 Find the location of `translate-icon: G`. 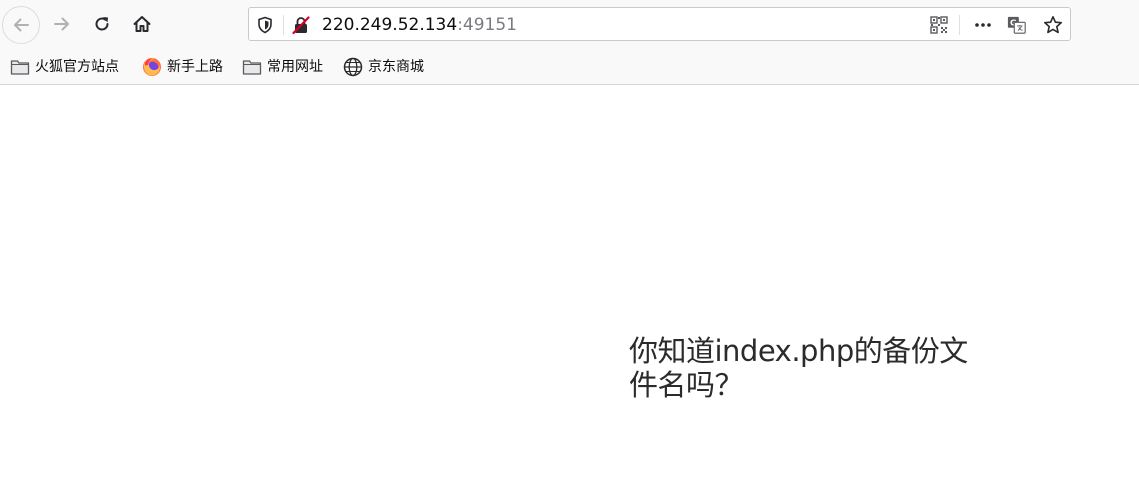

translate-icon: G is located at coordinates (1016, 25).